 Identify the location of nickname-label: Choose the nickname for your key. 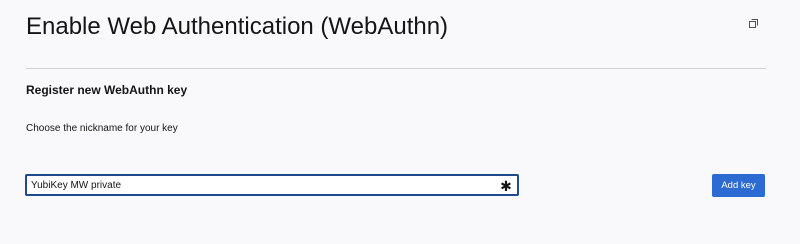
(102, 128).